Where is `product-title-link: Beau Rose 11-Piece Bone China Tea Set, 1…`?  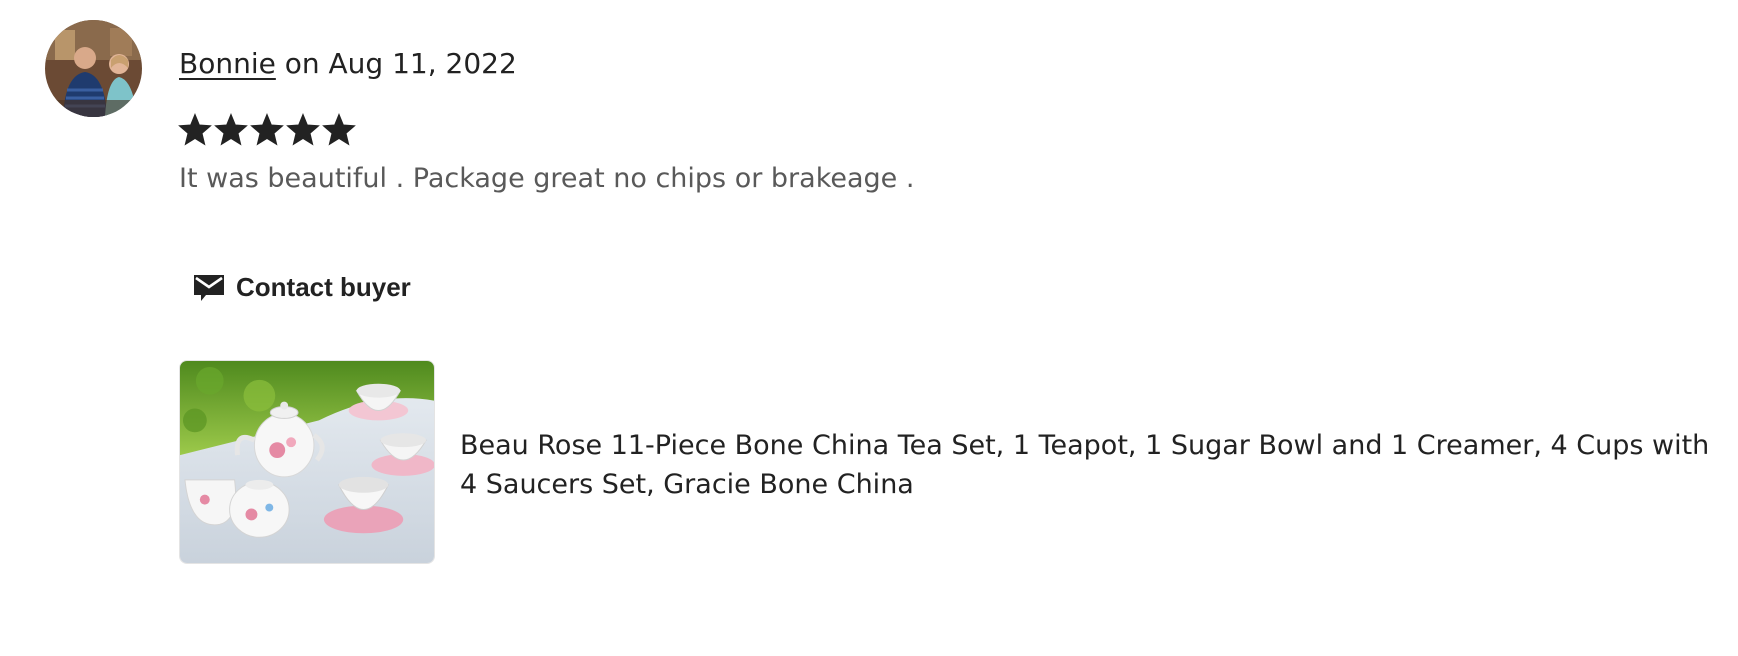
product-title-link: Beau Rose 11-Piece Bone China Tea Set, 1… is located at coordinates (1085, 465).